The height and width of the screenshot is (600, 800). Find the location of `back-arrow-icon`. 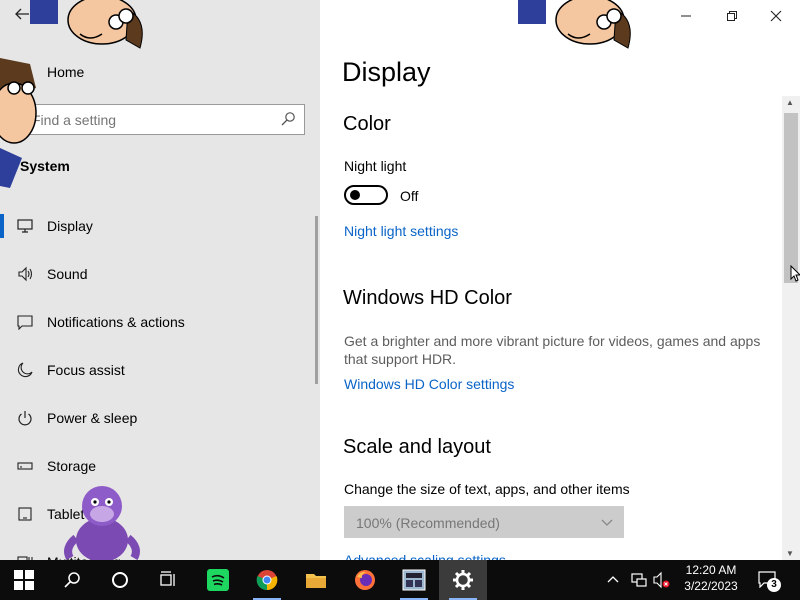

back-arrow-icon is located at coordinates (22, 14).